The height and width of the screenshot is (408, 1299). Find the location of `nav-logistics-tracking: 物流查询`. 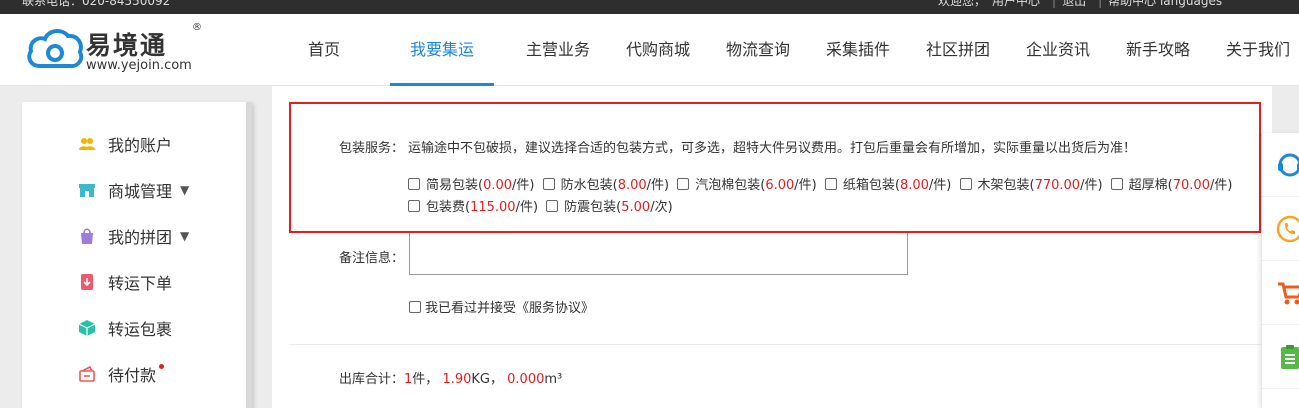

nav-logistics-tracking: 物流查询 is located at coordinates (758, 50).